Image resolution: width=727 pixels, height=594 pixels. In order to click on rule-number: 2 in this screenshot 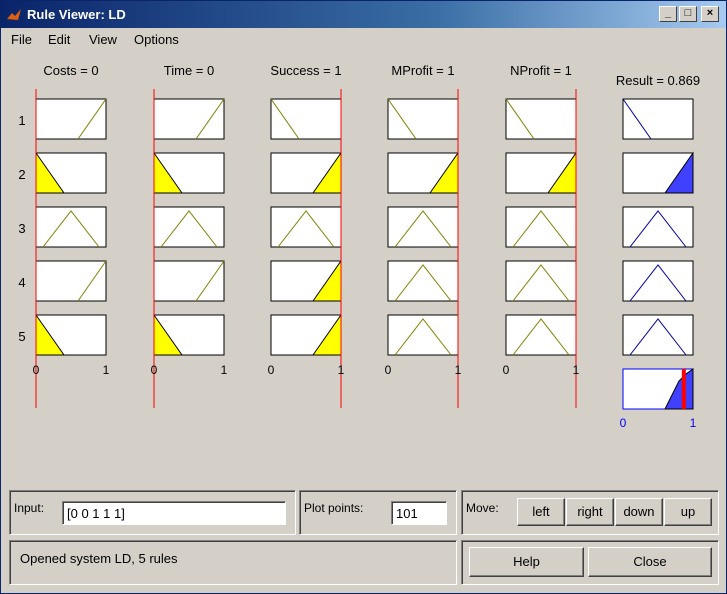, I will do `click(21, 174)`.